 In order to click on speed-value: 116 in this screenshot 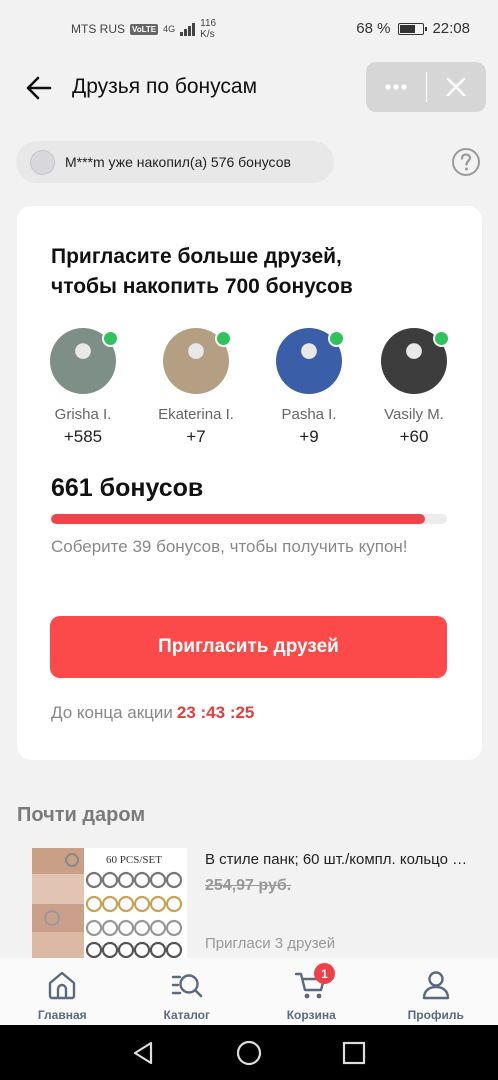, I will do `click(208, 23)`.